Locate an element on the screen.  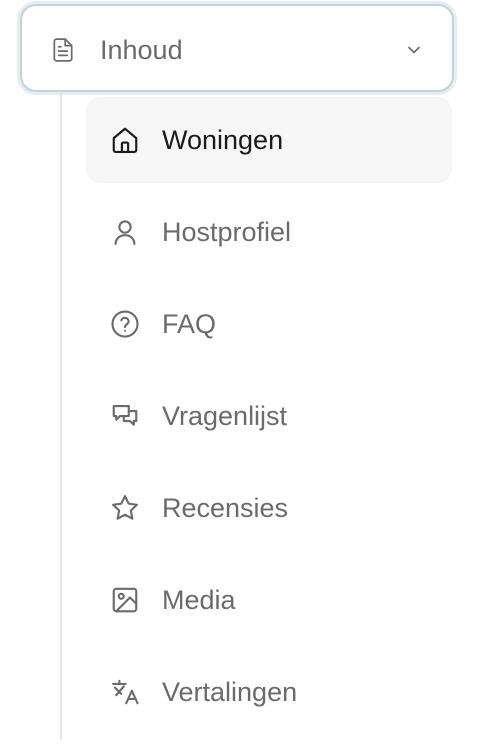
home-icon is located at coordinates (125, 140).